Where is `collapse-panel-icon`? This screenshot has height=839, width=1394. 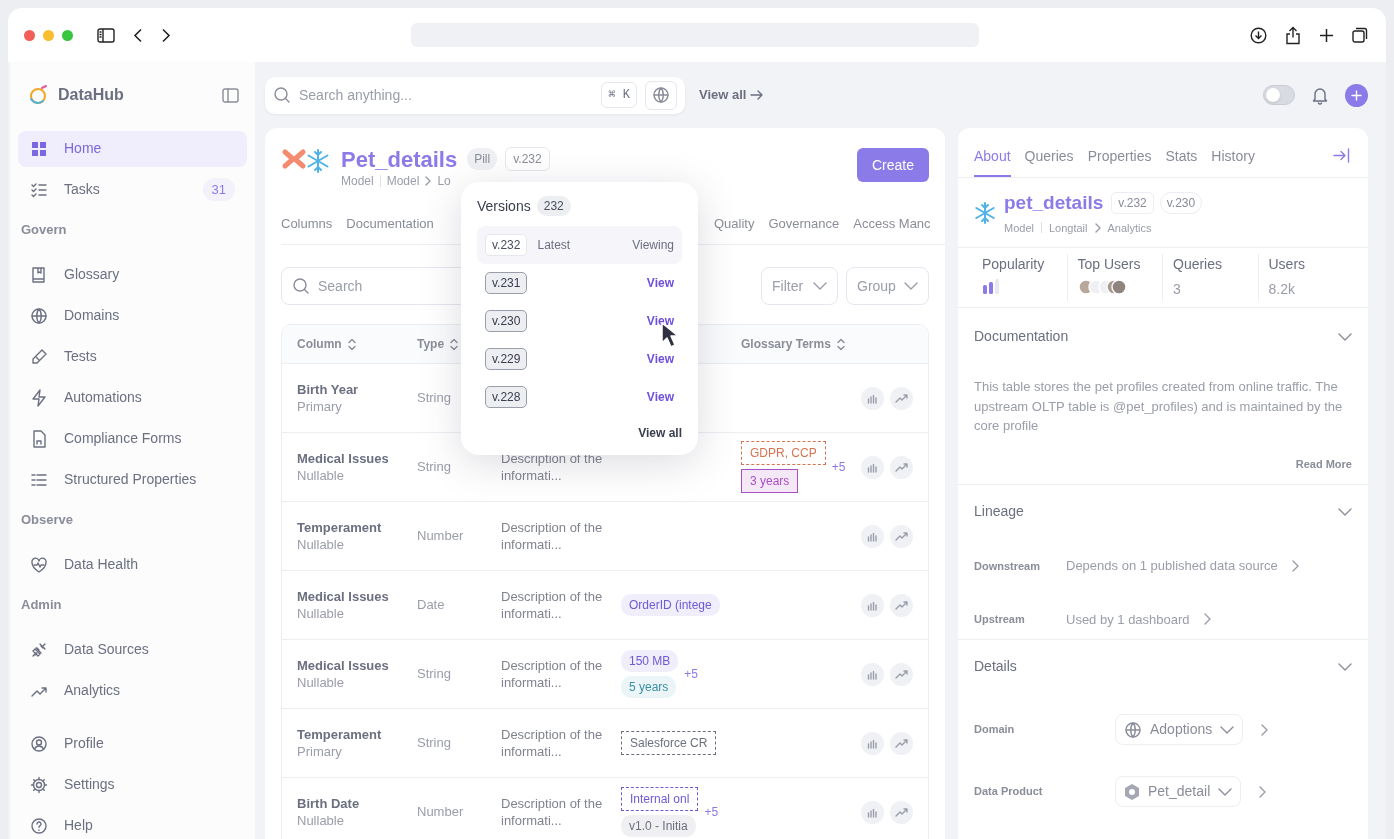
collapse-panel-icon is located at coordinates (1341, 155).